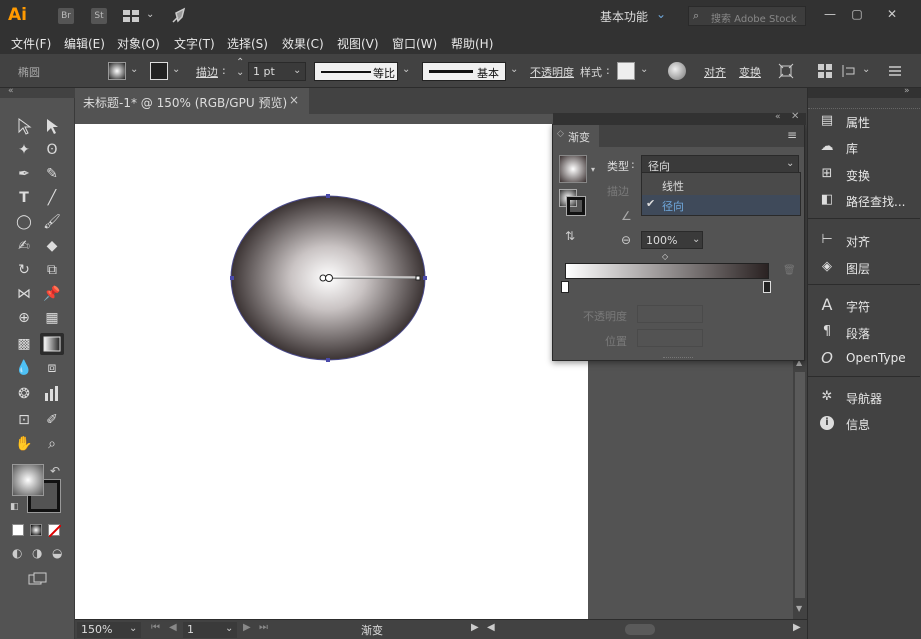 The width and height of the screenshot is (921, 639). I want to click on dock-item-properties: ▤ 属性, so click(869, 121).